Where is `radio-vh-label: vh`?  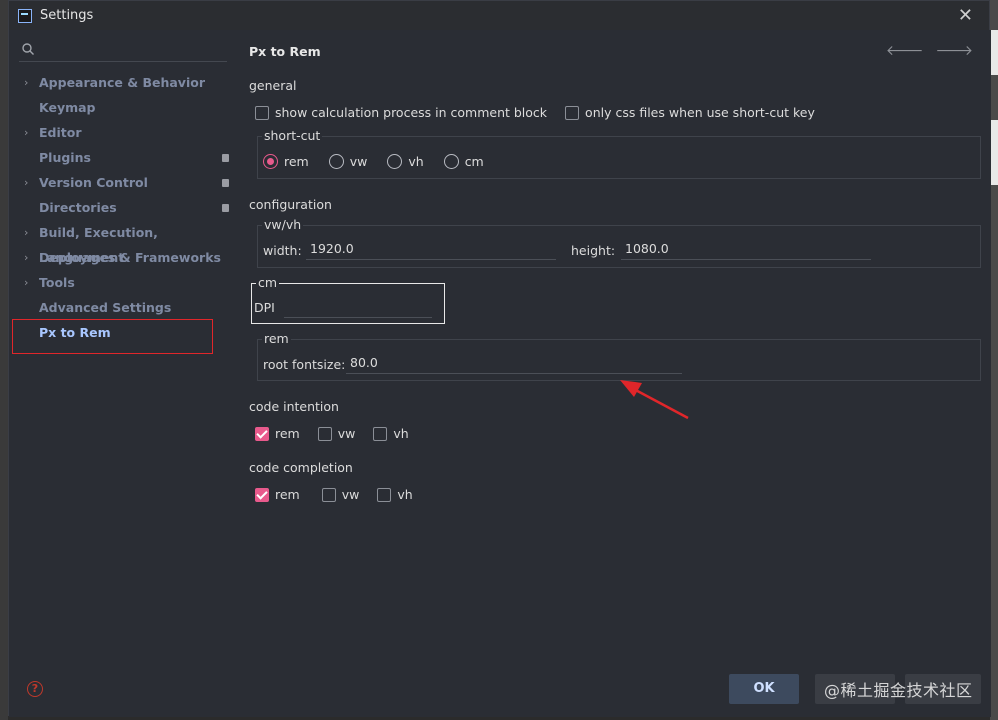
radio-vh-label: vh is located at coordinates (416, 161).